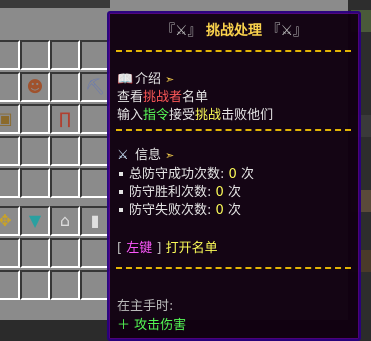 Image resolution: width=371 pixels, height=341 pixels. What do you see at coordinates (185, 172) in the screenshot?
I see `info-row-total: 总防守成功次数: 0 次` at bounding box center [185, 172].